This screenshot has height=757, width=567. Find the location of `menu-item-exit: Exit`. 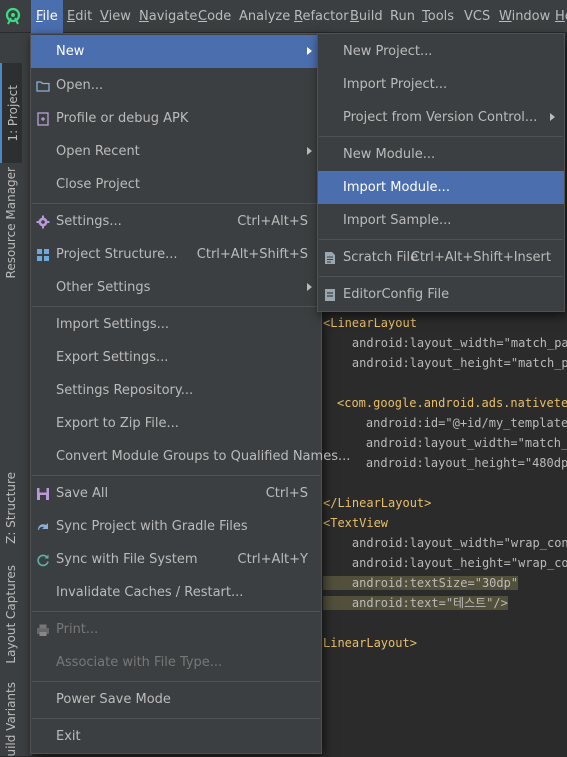

menu-item-exit: Exit is located at coordinates (176, 736).